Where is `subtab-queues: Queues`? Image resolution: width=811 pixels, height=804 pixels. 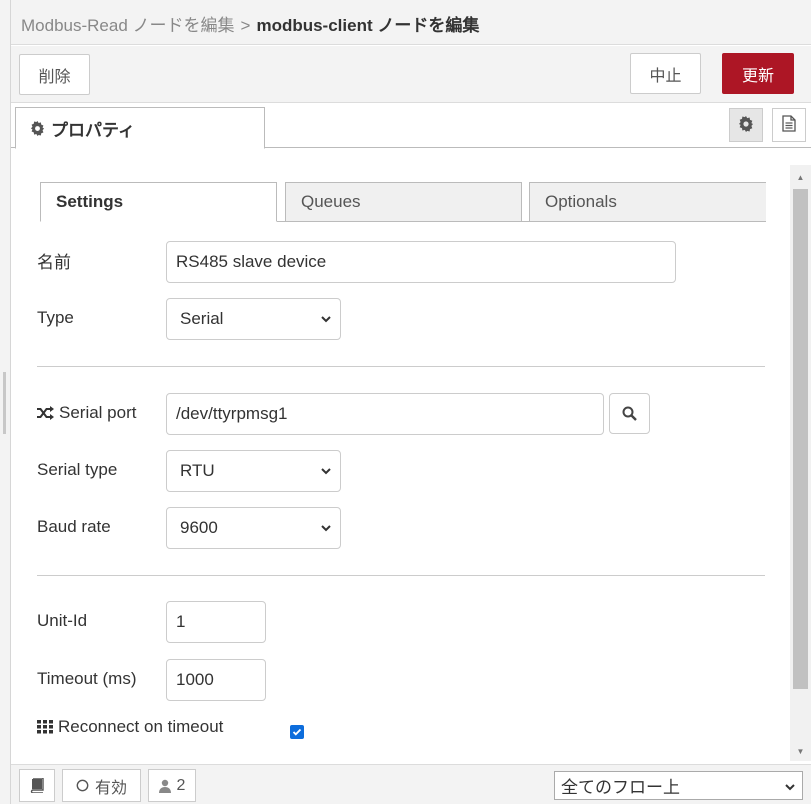
subtab-queues: Queues is located at coordinates (403, 202).